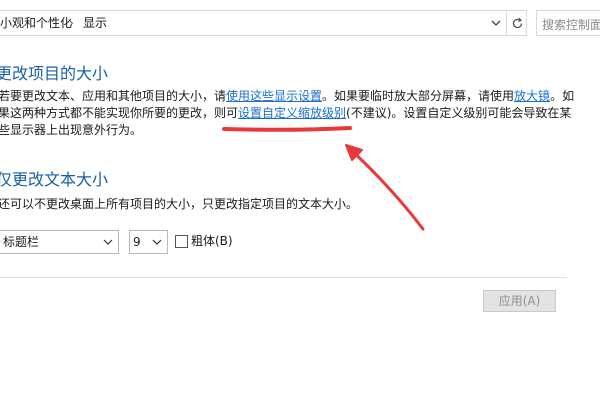 The height and width of the screenshot is (400, 600). Describe the element at coordinates (385, 188) in the screenshot. I see `arrow-annotation` at that location.